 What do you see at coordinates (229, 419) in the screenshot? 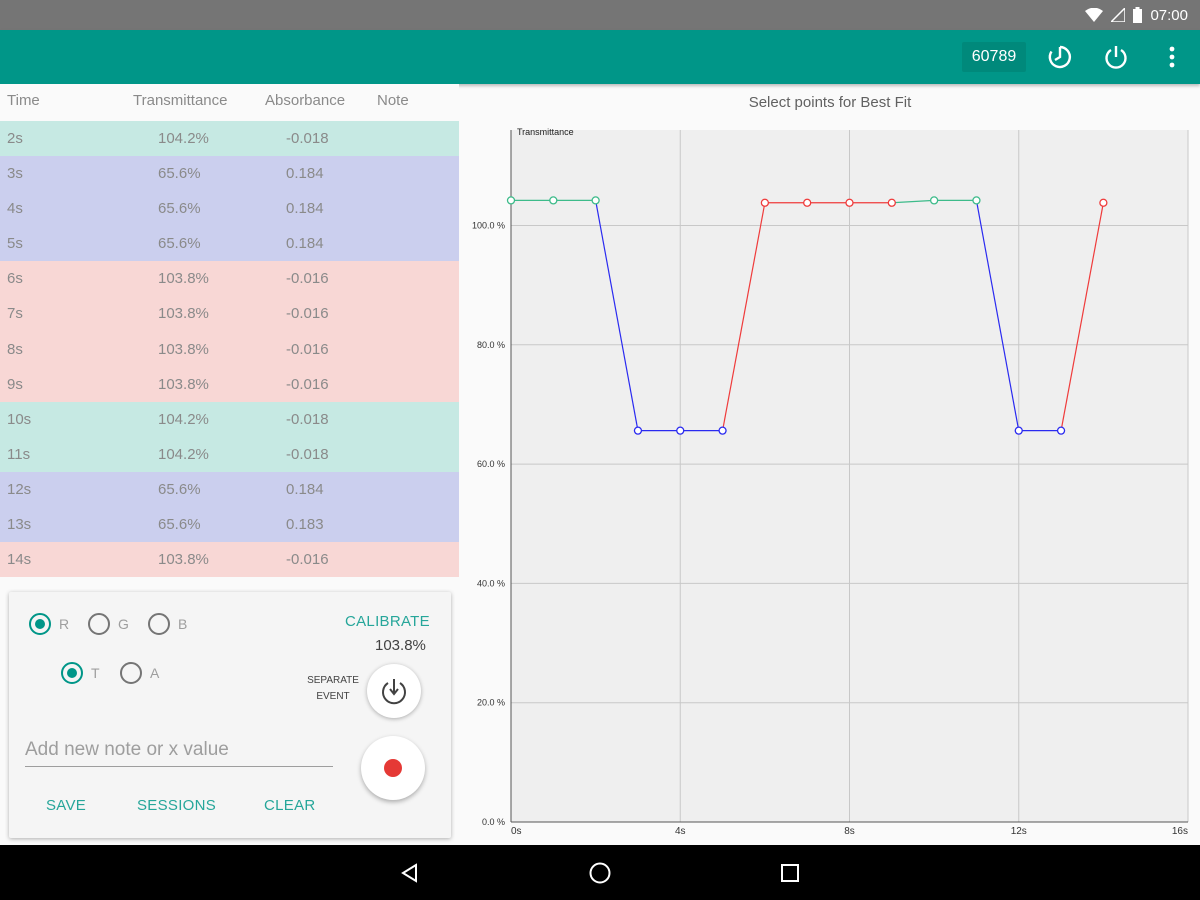
I see `table-row: 10s 104.2% -0.018` at bounding box center [229, 419].